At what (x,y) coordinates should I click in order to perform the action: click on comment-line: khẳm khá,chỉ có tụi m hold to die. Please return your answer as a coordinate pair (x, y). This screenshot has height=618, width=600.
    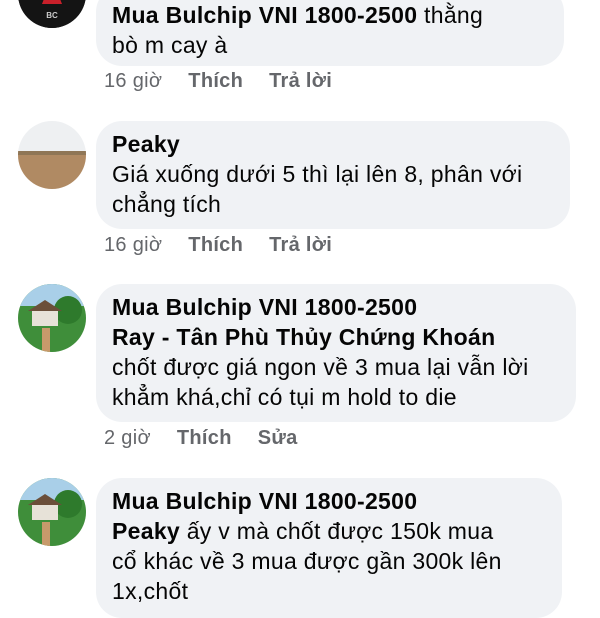
    Looking at the image, I should click on (336, 397).